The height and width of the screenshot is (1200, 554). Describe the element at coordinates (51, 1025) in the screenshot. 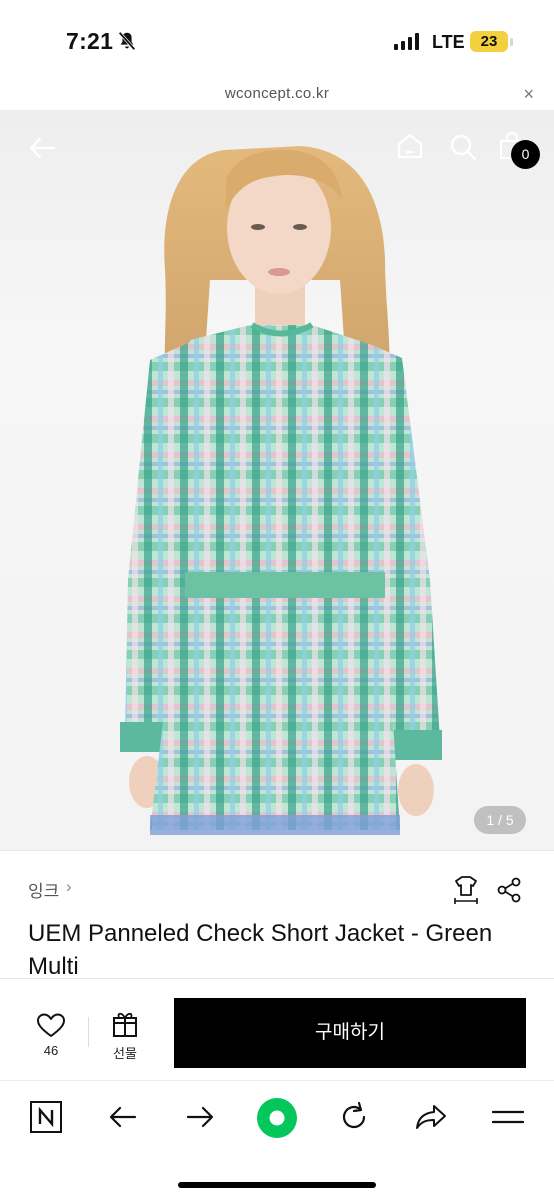

I see `heart-icon` at that location.